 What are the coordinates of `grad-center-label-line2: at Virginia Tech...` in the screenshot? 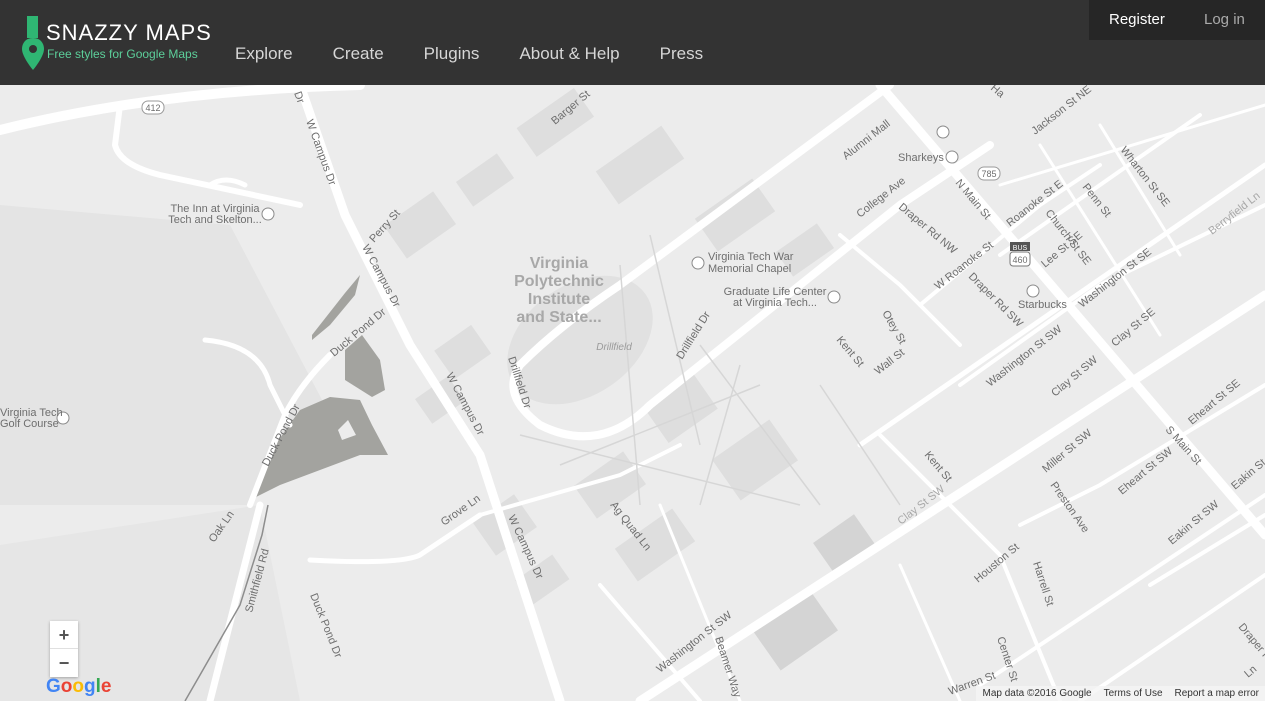 It's located at (775, 303).